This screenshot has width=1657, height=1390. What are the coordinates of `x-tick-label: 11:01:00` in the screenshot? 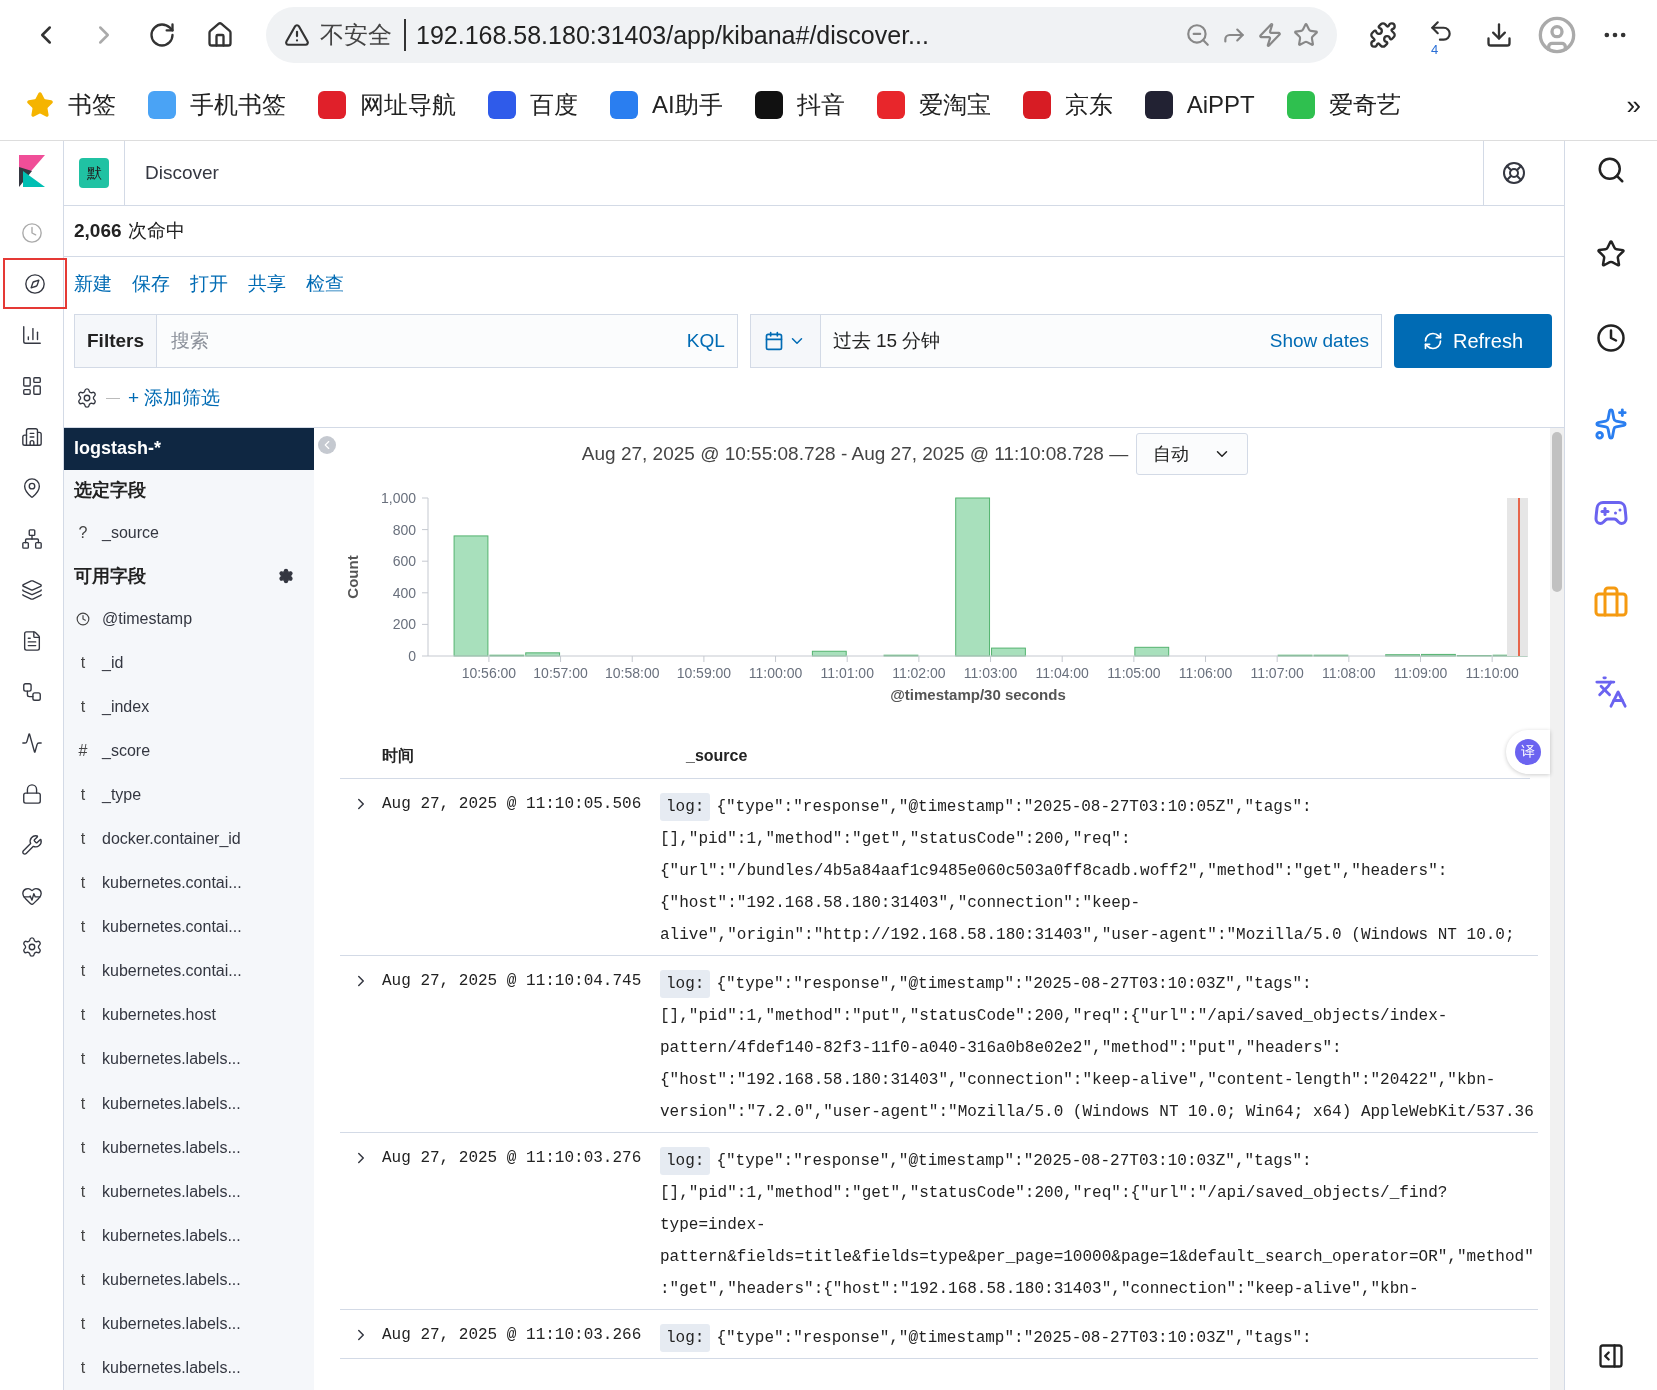 It's located at (847, 673).